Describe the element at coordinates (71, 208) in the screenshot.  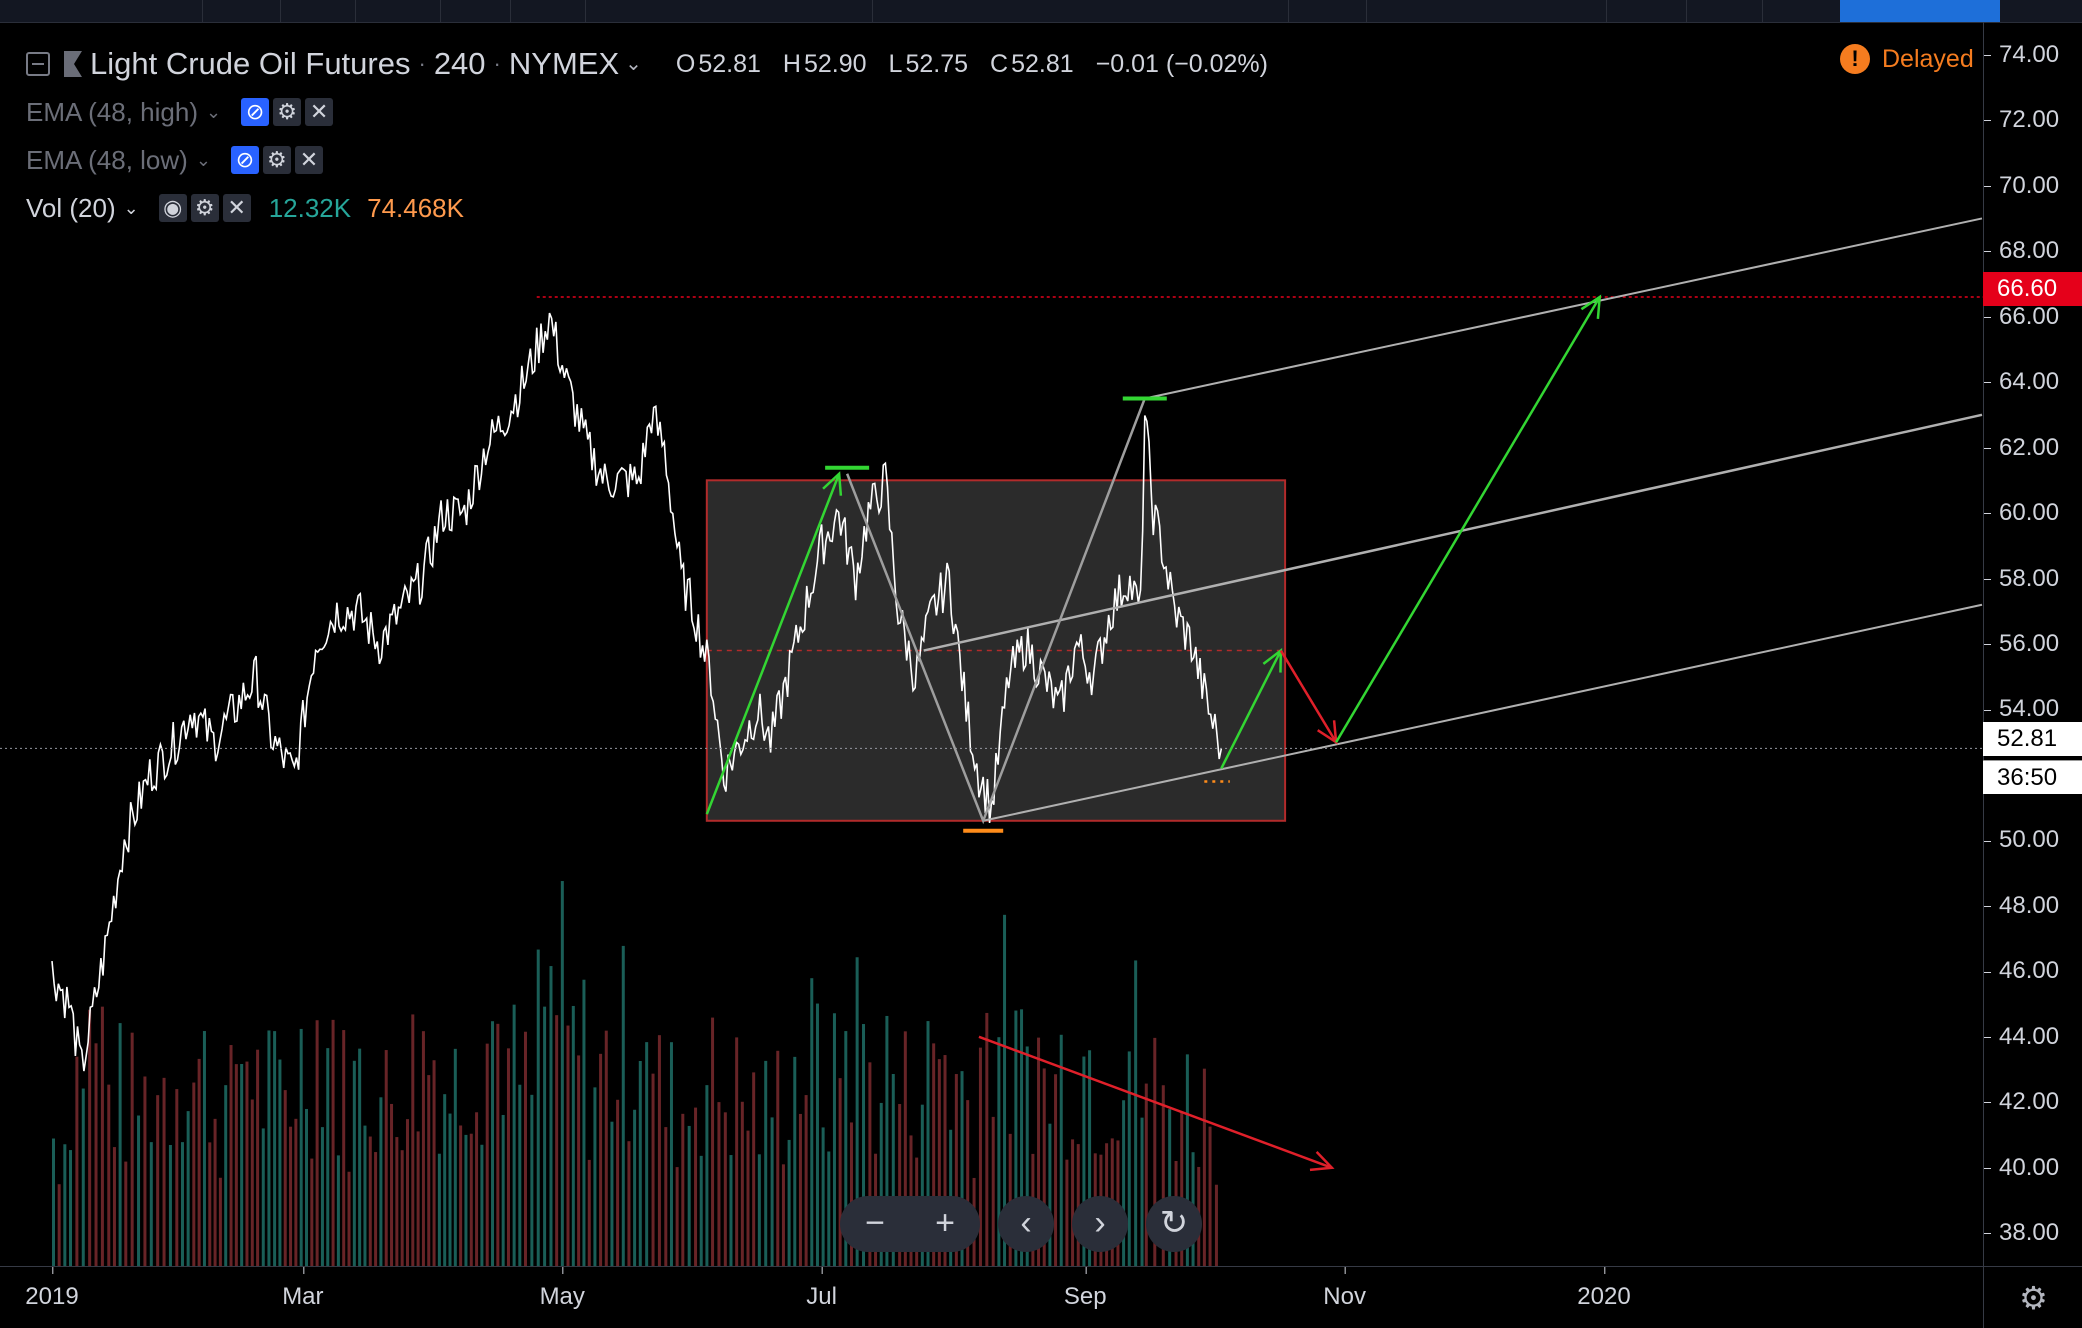
I see `indicator-name: Vol (20)` at that location.